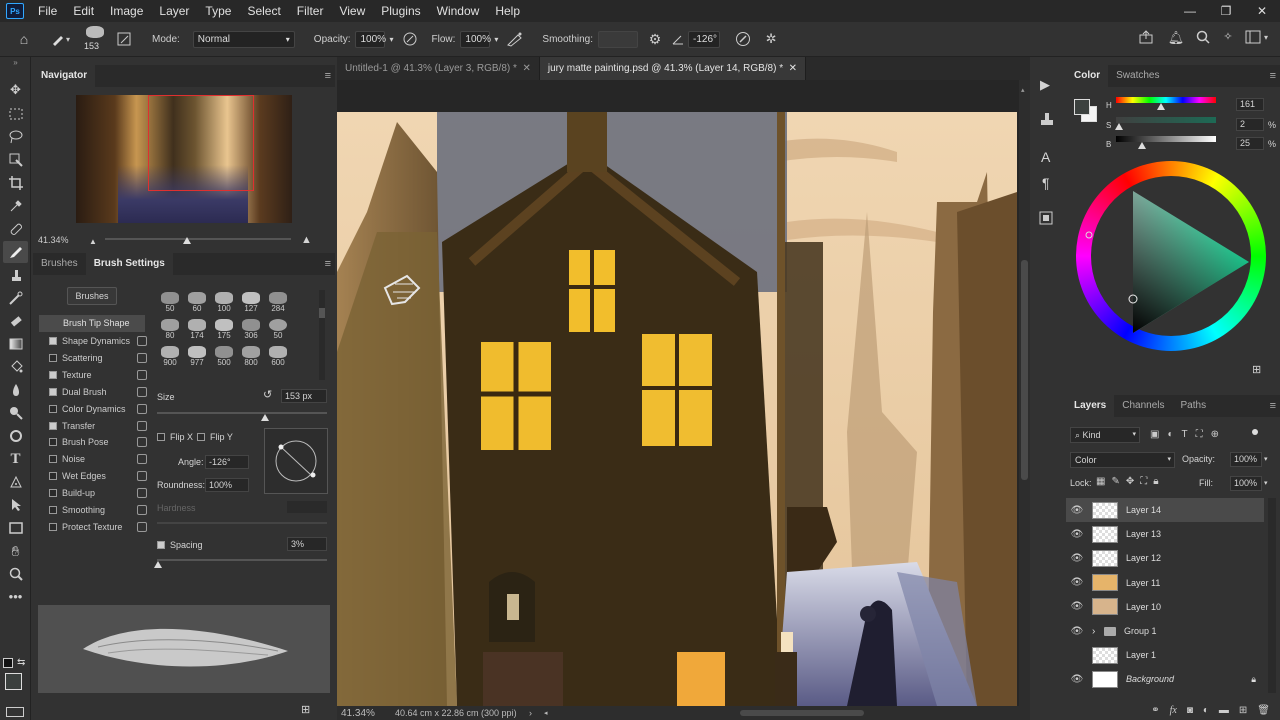 This screenshot has height=720, width=1280. What do you see at coordinates (180, 545) in the screenshot?
I see `spacing-checkbox: Spacing` at bounding box center [180, 545].